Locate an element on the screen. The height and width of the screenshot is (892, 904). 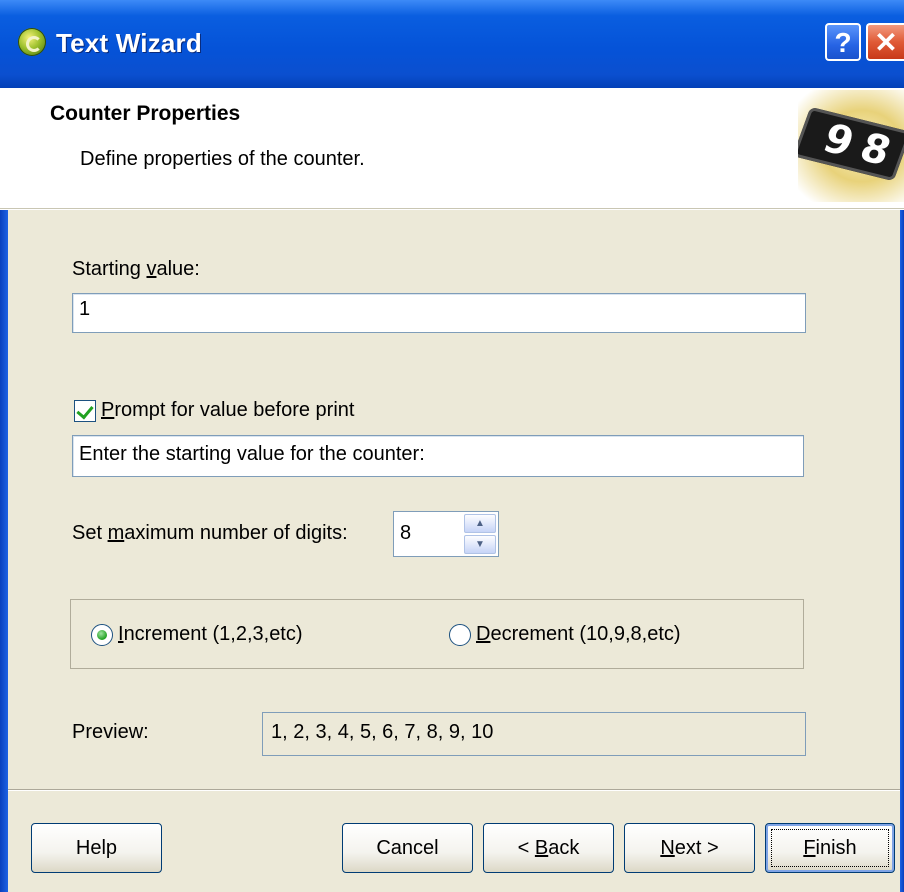
increment-radio is located at coordinates (102, 635).